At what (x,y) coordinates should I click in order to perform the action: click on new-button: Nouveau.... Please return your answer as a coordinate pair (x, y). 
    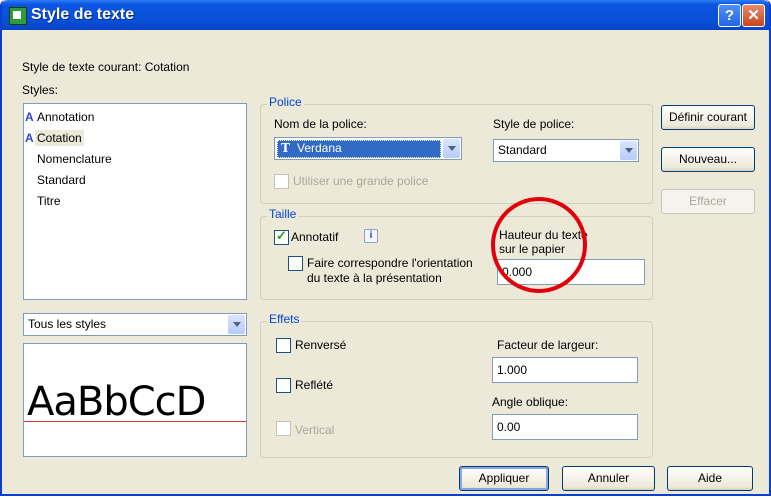
    Looking at the image, I should click on (708, 159).